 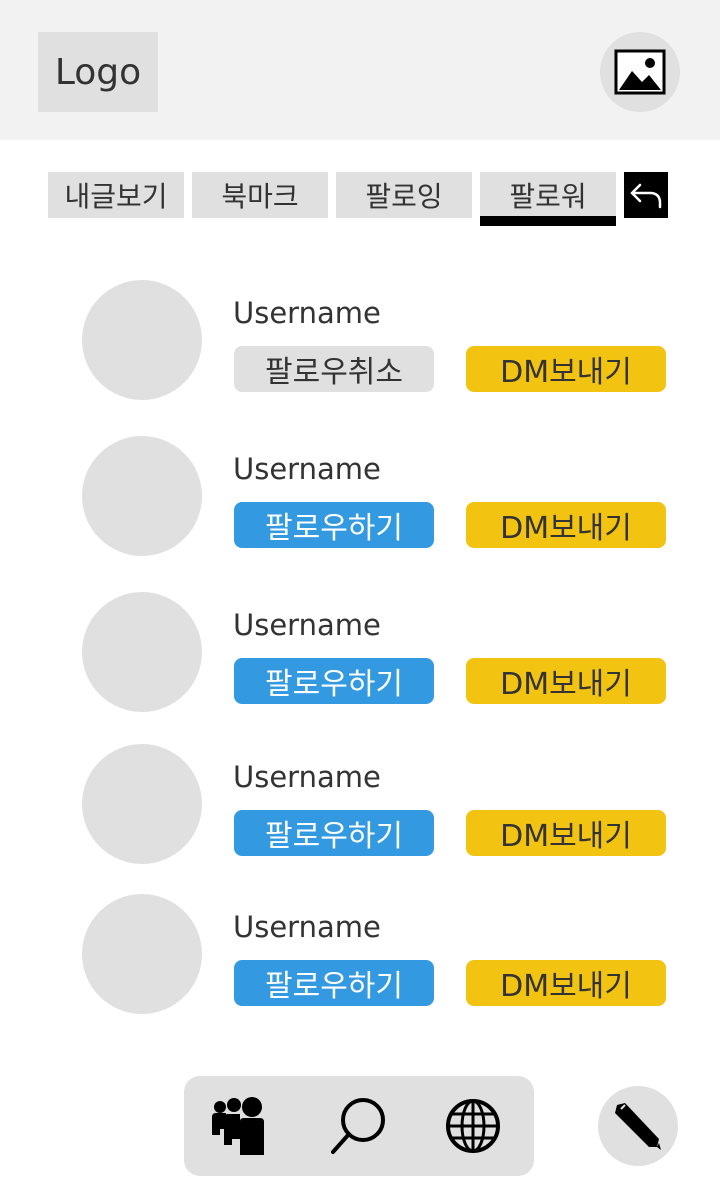 I want to click on people-icon, so click(x=238, y=1126).